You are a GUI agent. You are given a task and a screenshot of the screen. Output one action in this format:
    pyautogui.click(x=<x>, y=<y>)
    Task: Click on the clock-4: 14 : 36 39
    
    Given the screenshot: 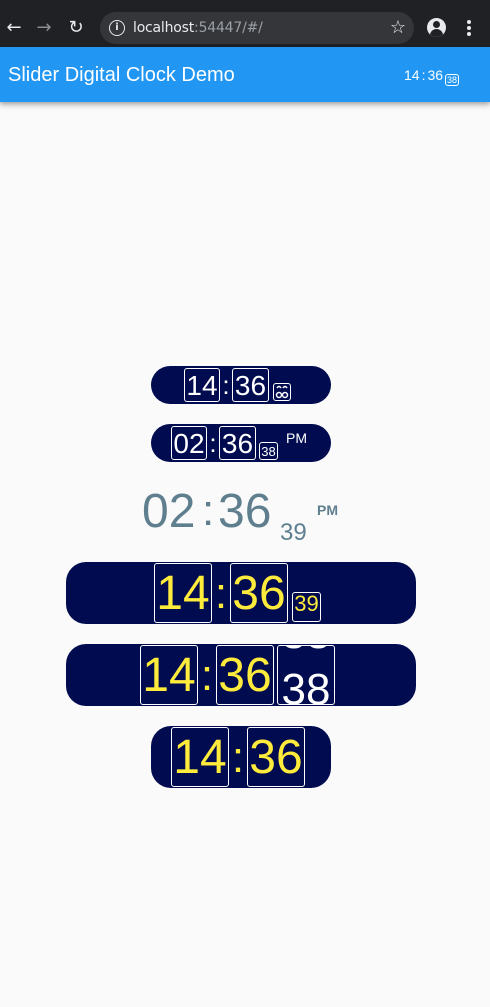 What is the action you would take?
    pyautogui.click(x=241, y=593)
    